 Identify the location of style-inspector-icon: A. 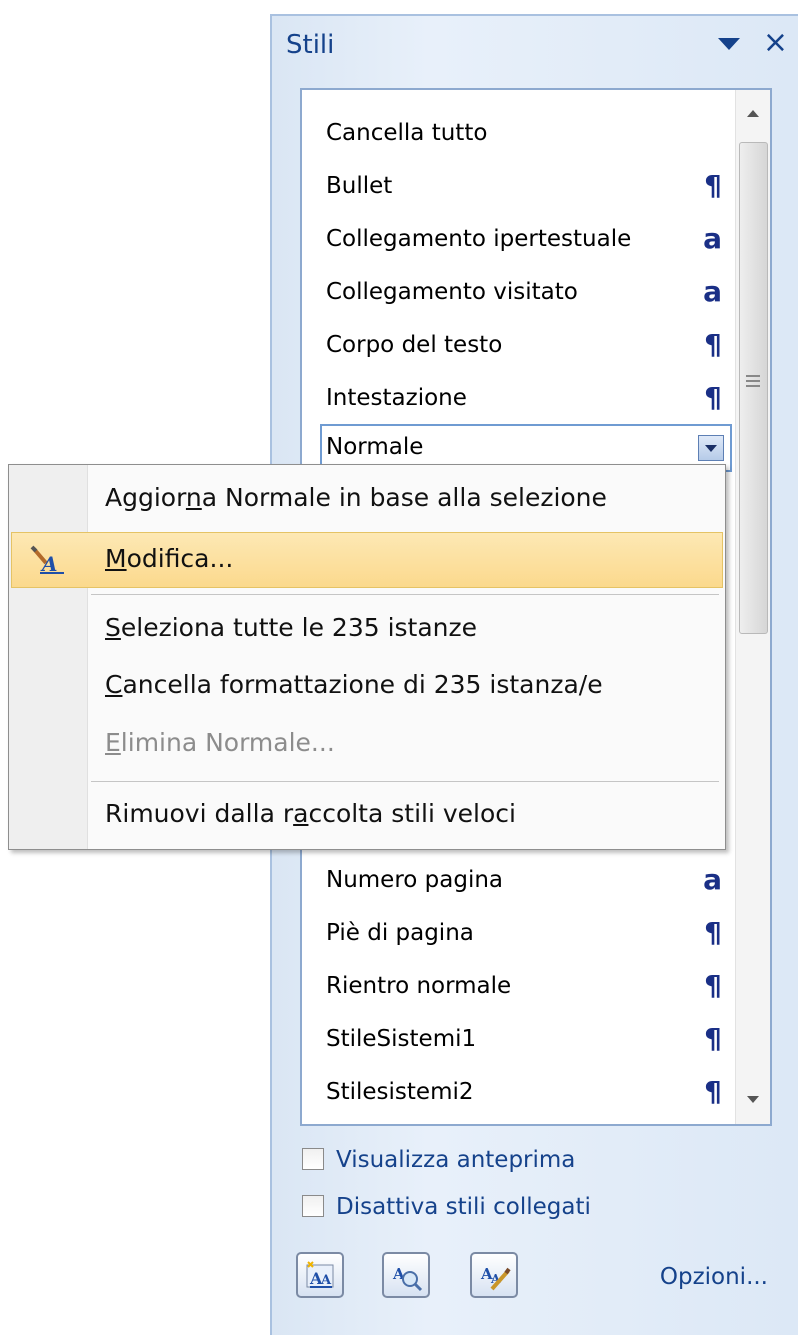
(407, 1278).